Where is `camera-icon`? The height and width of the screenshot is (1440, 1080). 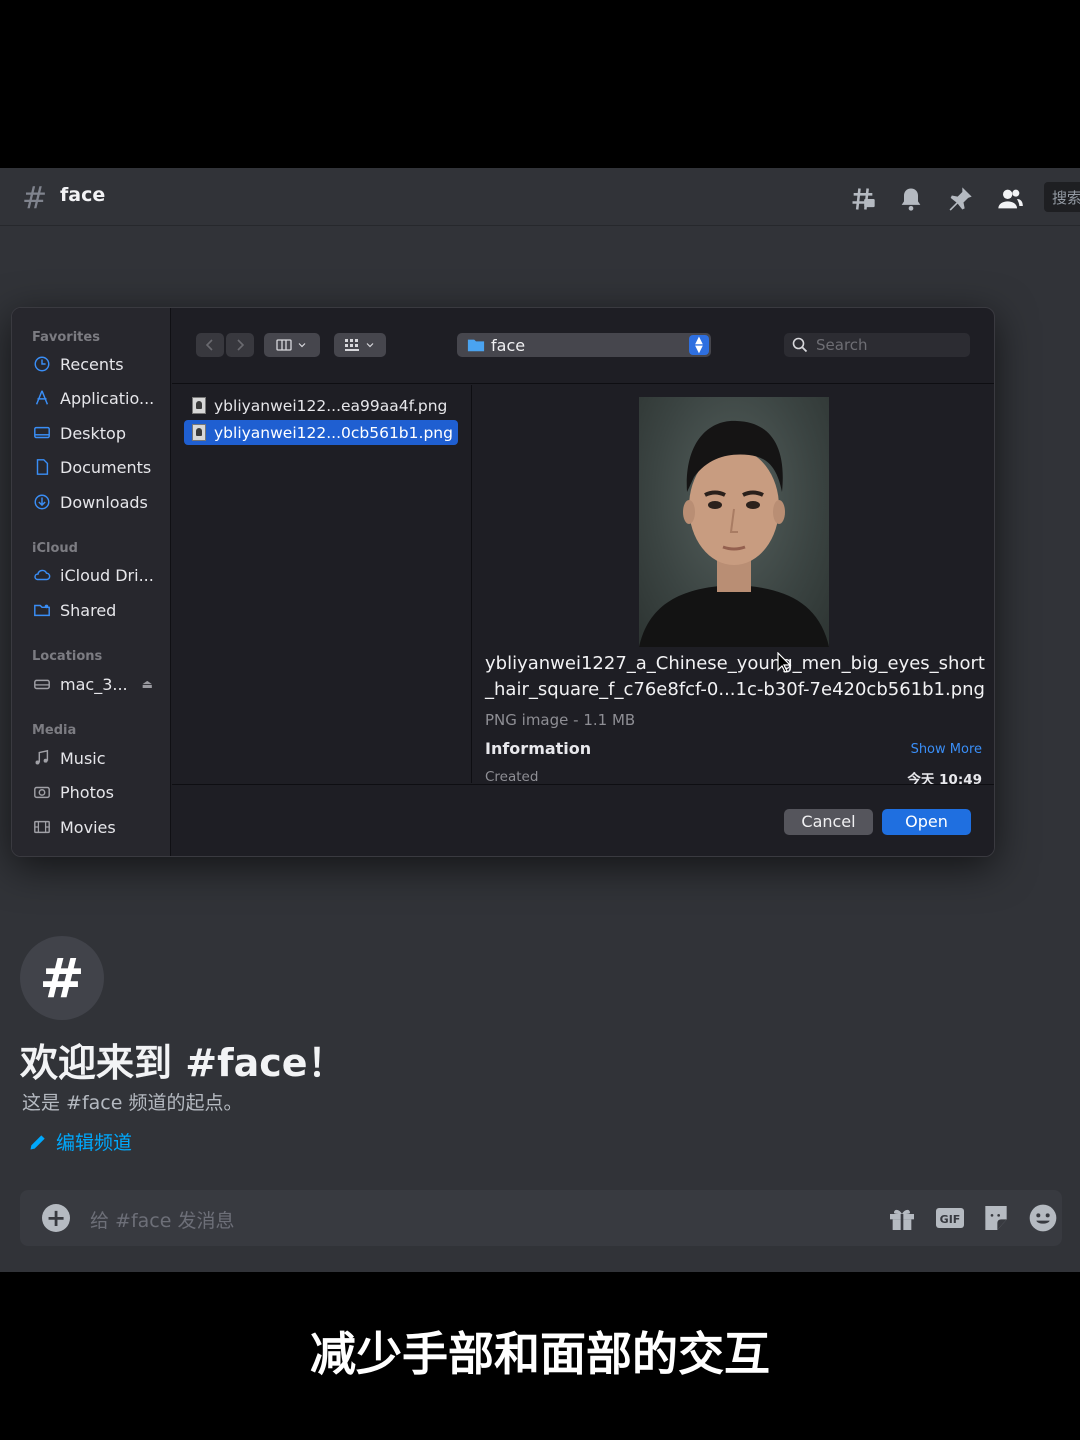
camera-icon is located at coordinates (42, 792).